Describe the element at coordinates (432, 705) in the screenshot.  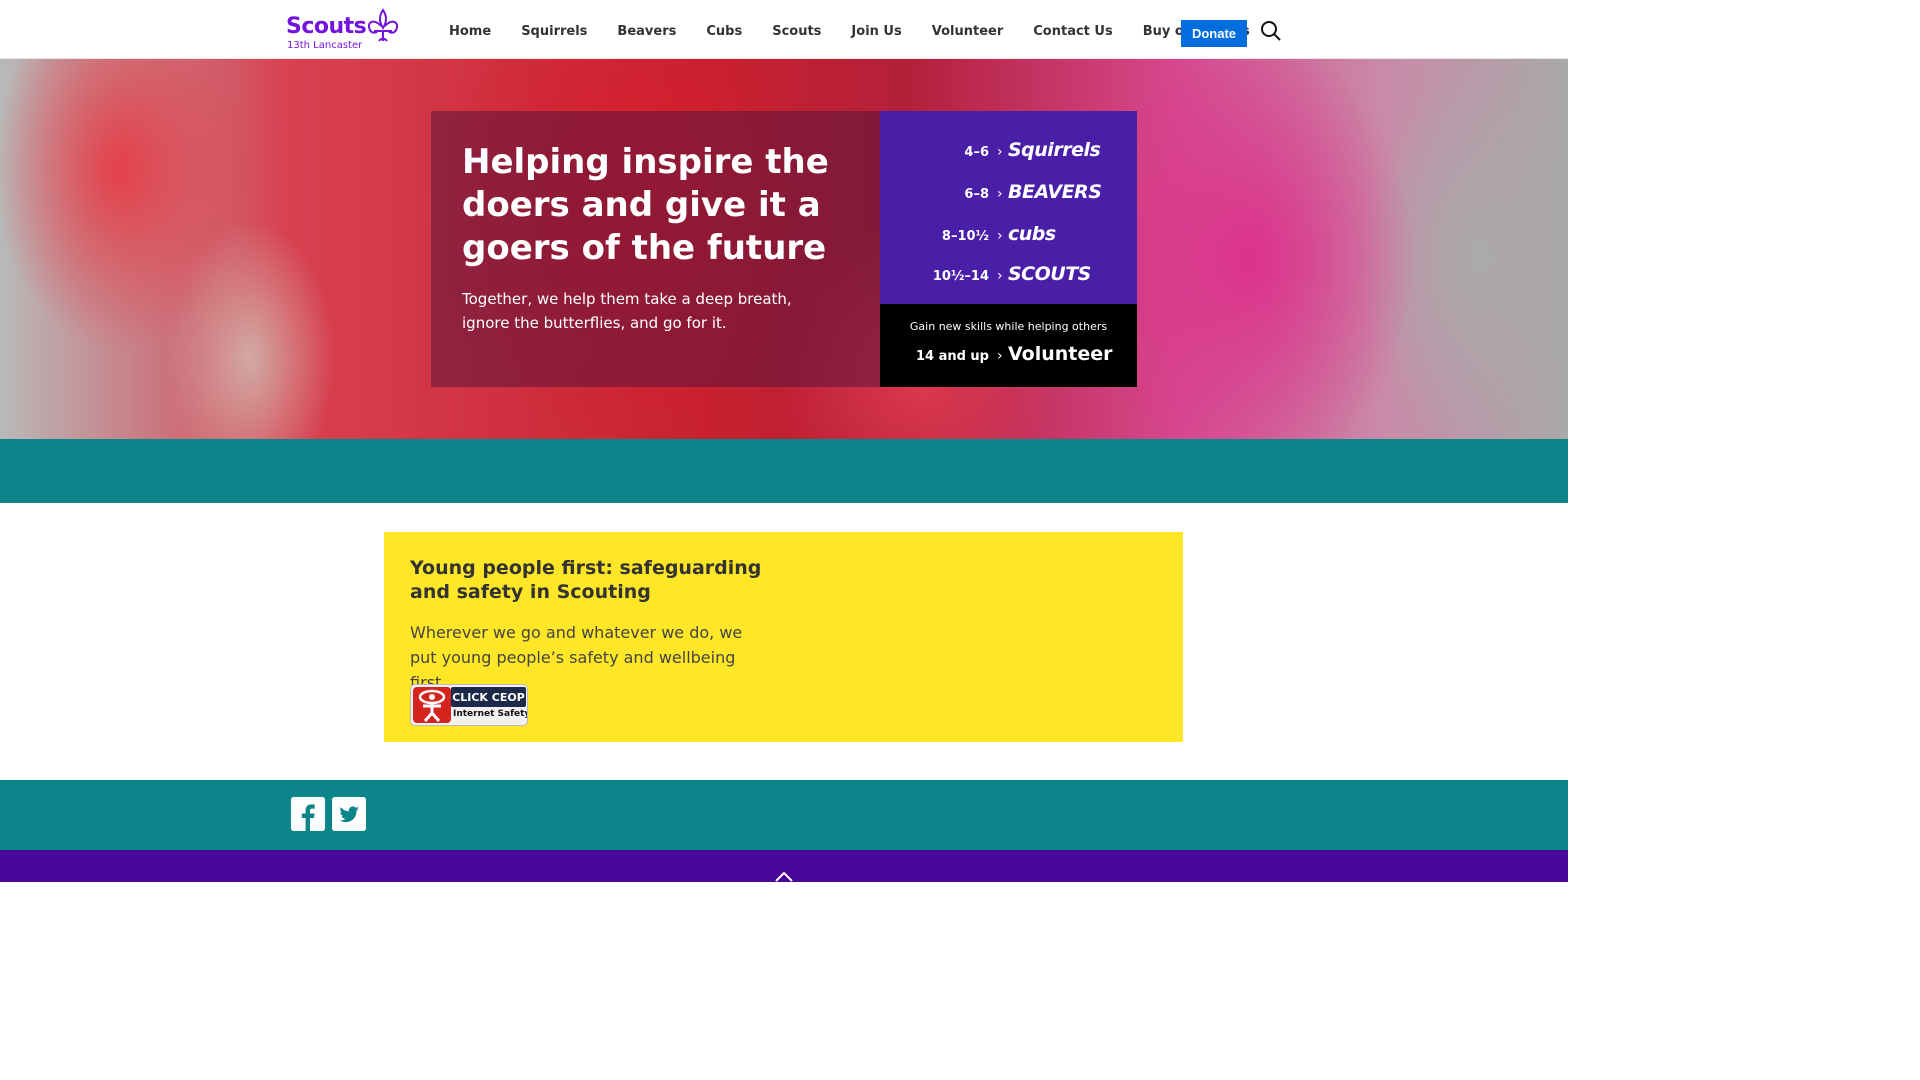
I see `ceop-logo-icon` at that location.